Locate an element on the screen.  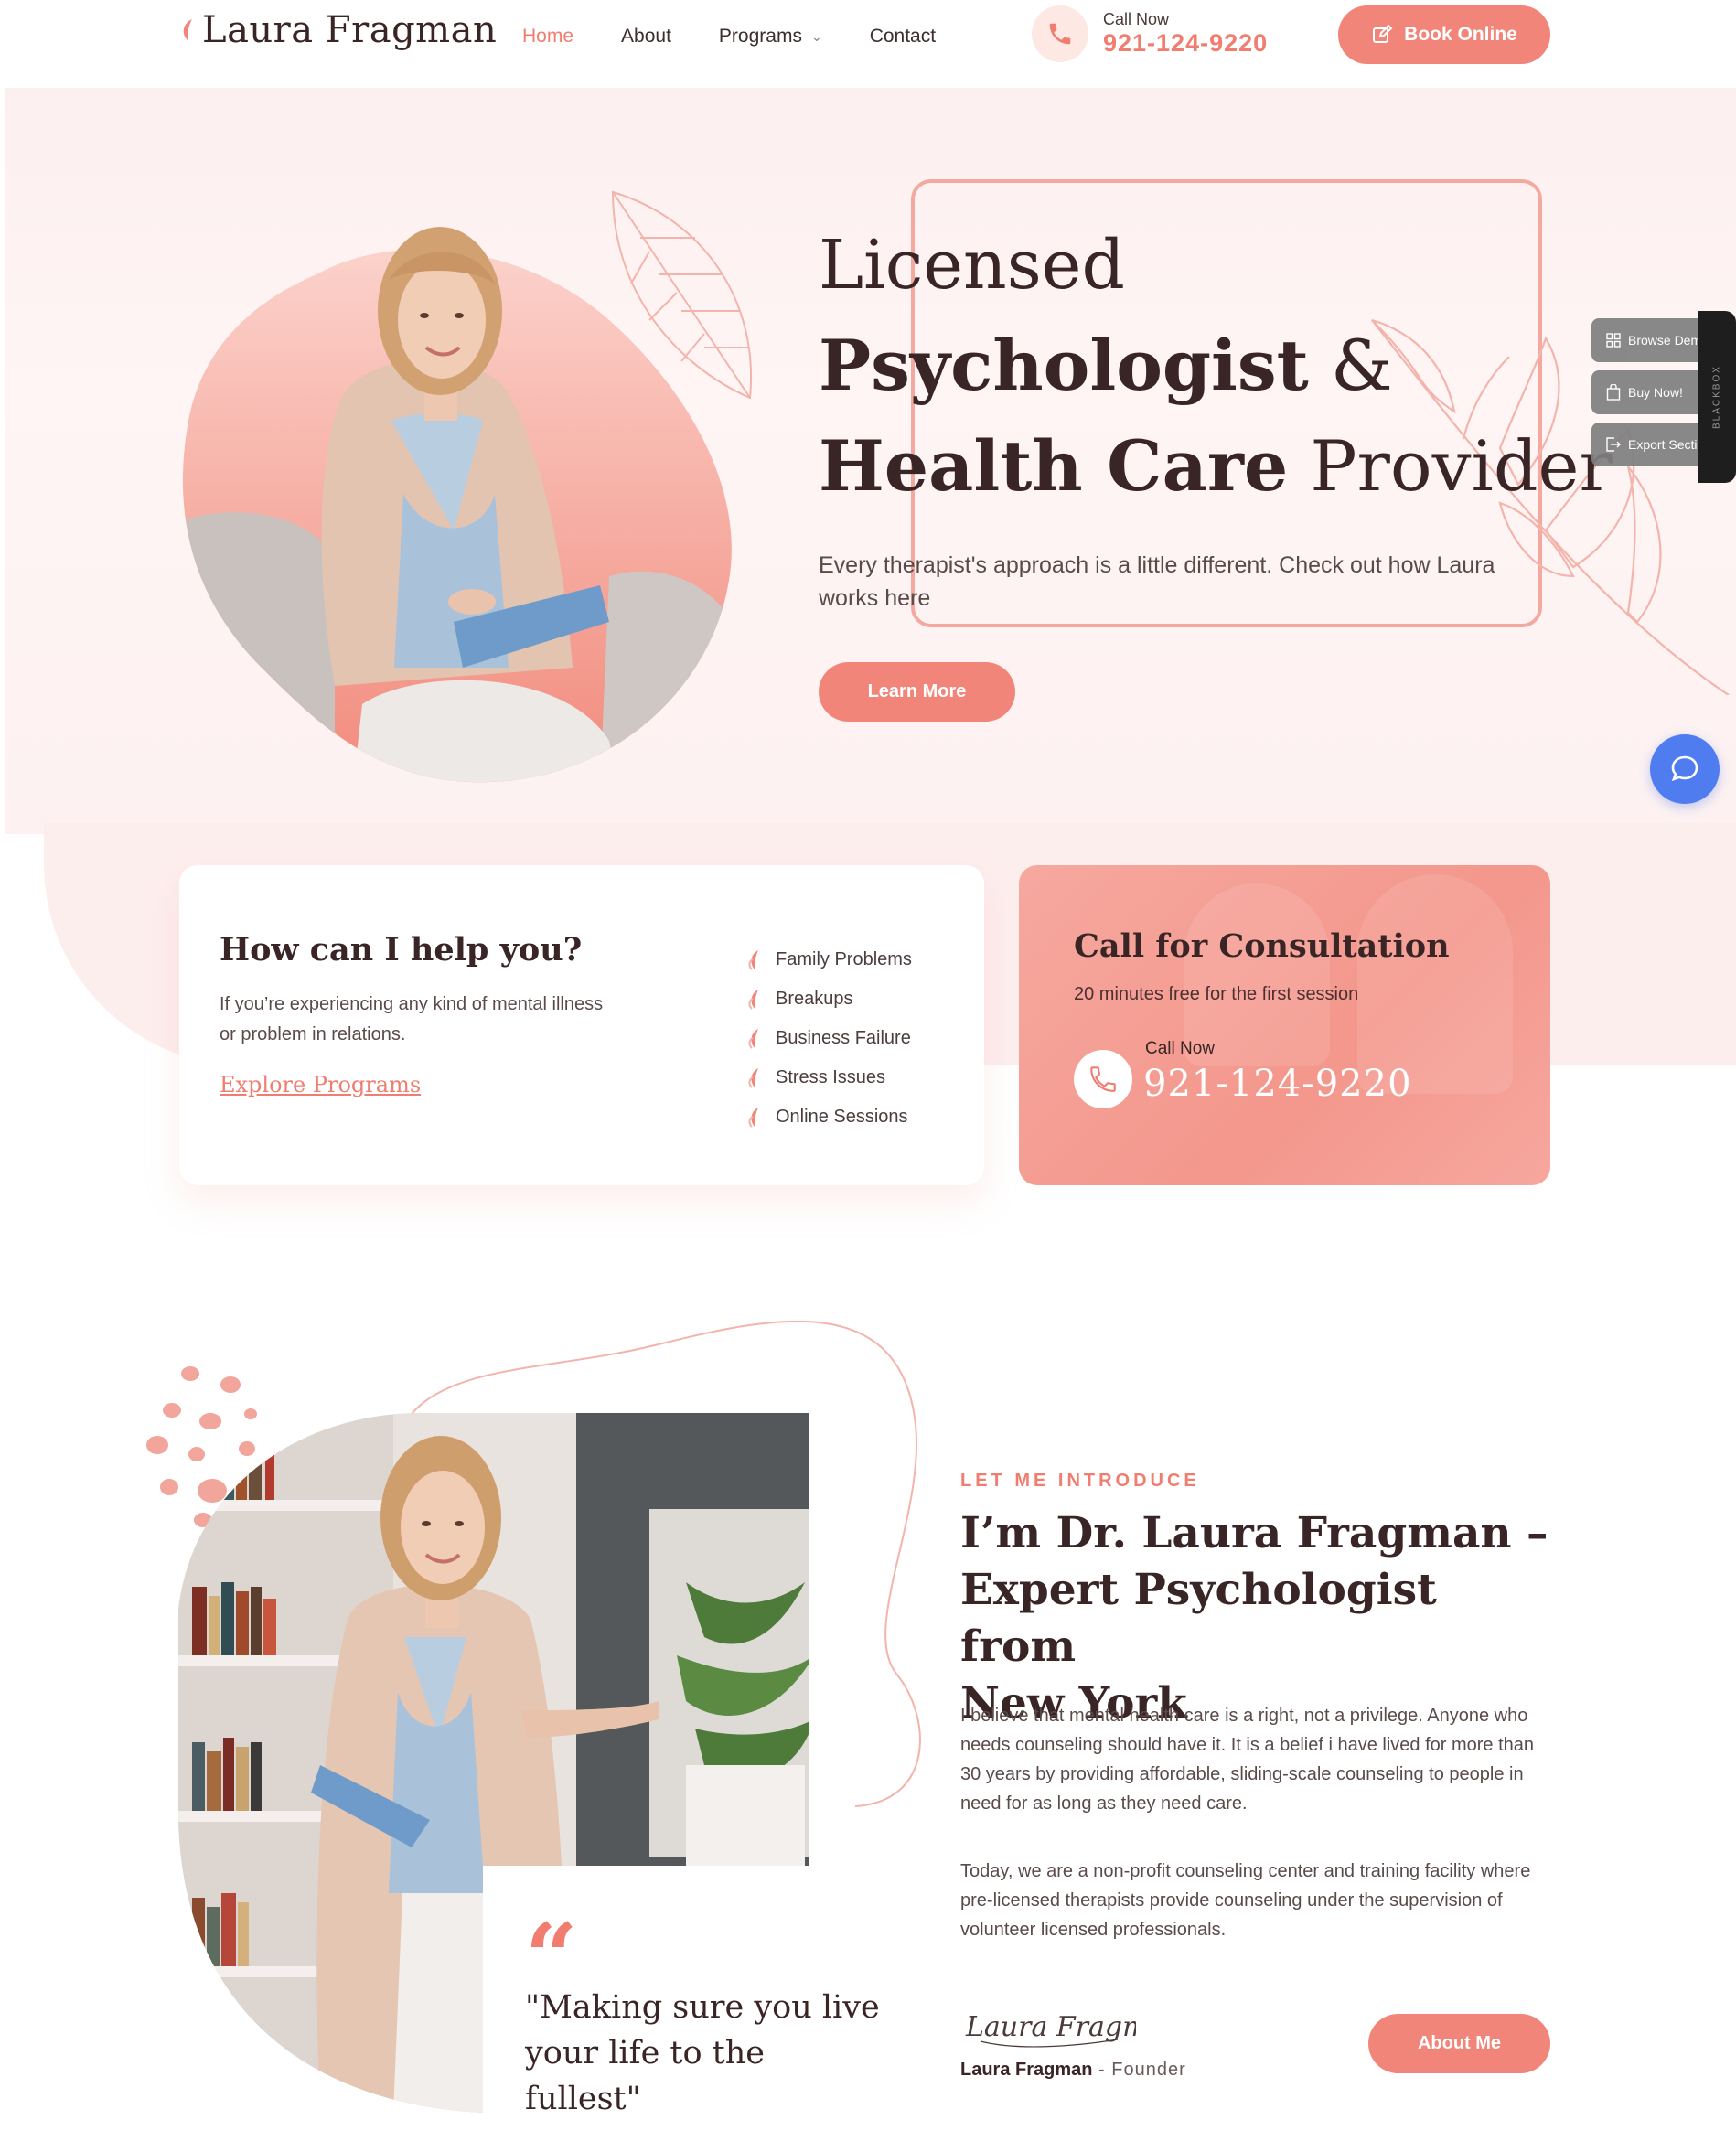
header-call: Call Now 921-124-9220 is located at coordinates (1150, 33).